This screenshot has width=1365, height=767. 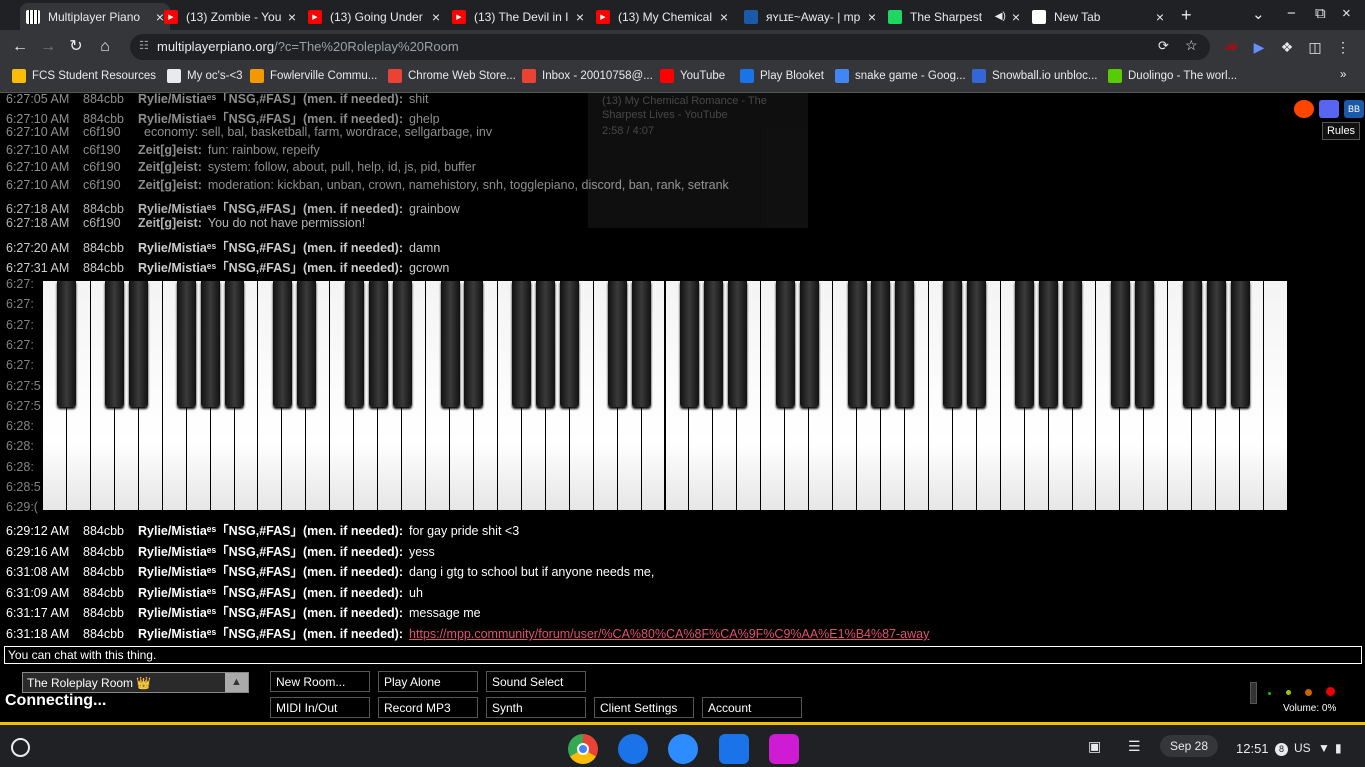 I want to click on launcher-icon, so click(x=20, y=747).